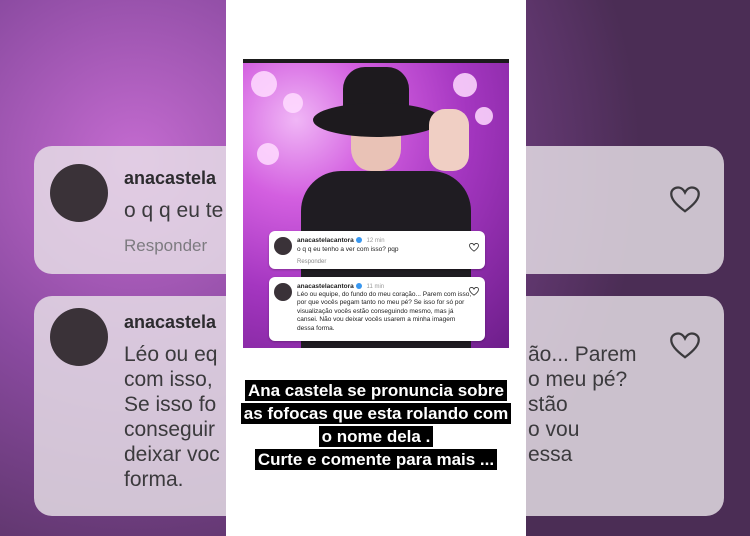  Describe the element at coordinates (550, 454) in the screenshot. I see `bg-line: essa` at that location.